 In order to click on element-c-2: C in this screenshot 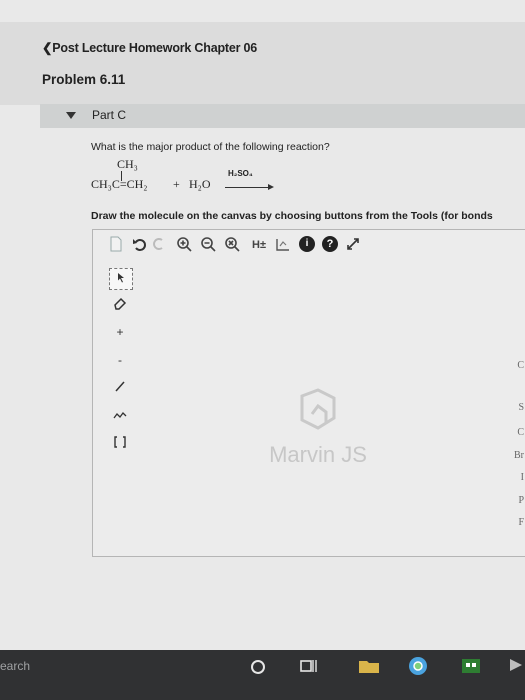, I will do `click(520, 432)`.